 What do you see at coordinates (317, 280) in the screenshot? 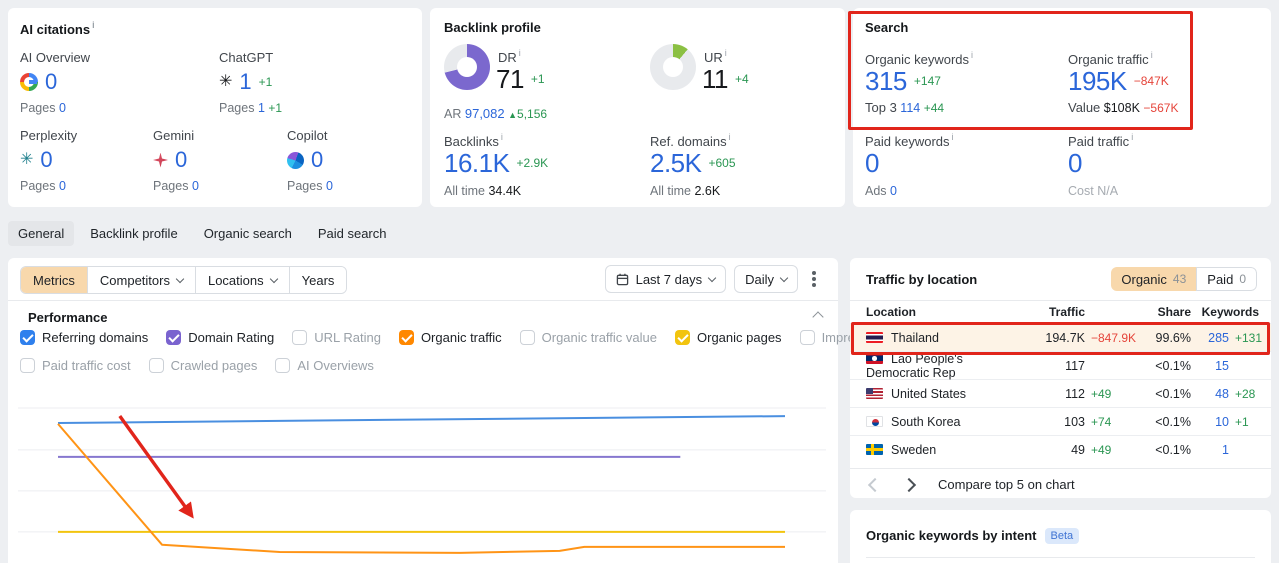
I see `years-filter-button: Years` at bounding box center [317, 280].